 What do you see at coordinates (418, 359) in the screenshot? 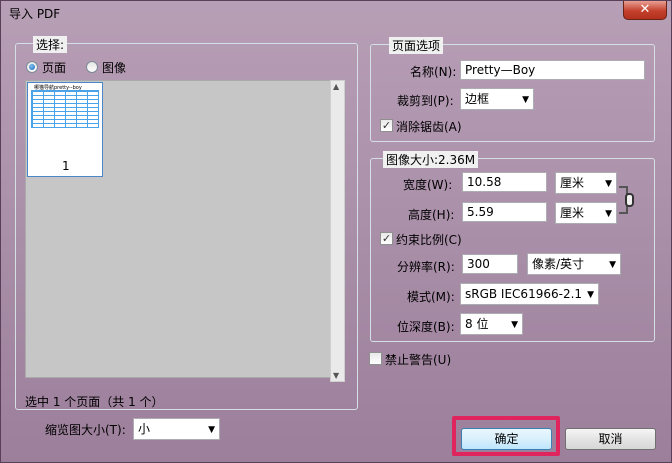
I see `suppress-warnings-label: 禁止警告(U)` at bounding box center [418, 359].